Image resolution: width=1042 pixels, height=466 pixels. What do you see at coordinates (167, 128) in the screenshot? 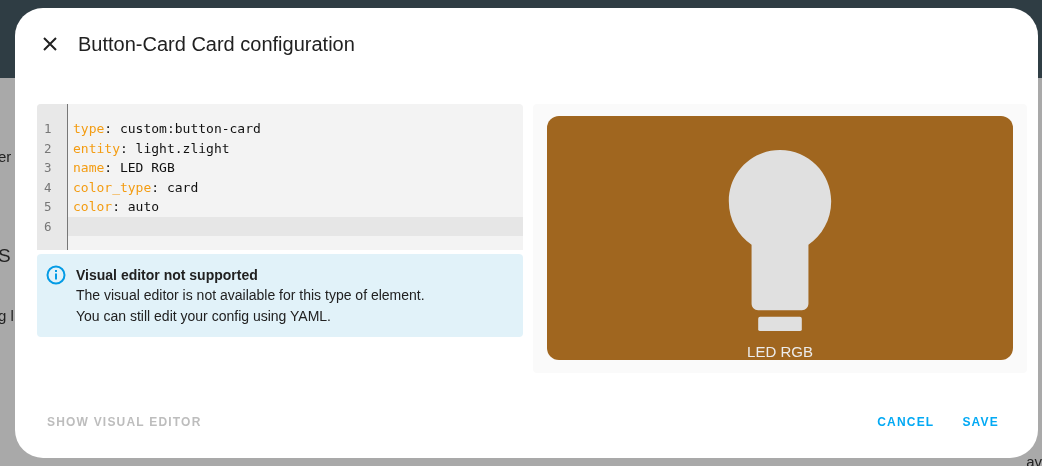
I see `code-line: type: custom:button-card` at bounding box center [167, 128].